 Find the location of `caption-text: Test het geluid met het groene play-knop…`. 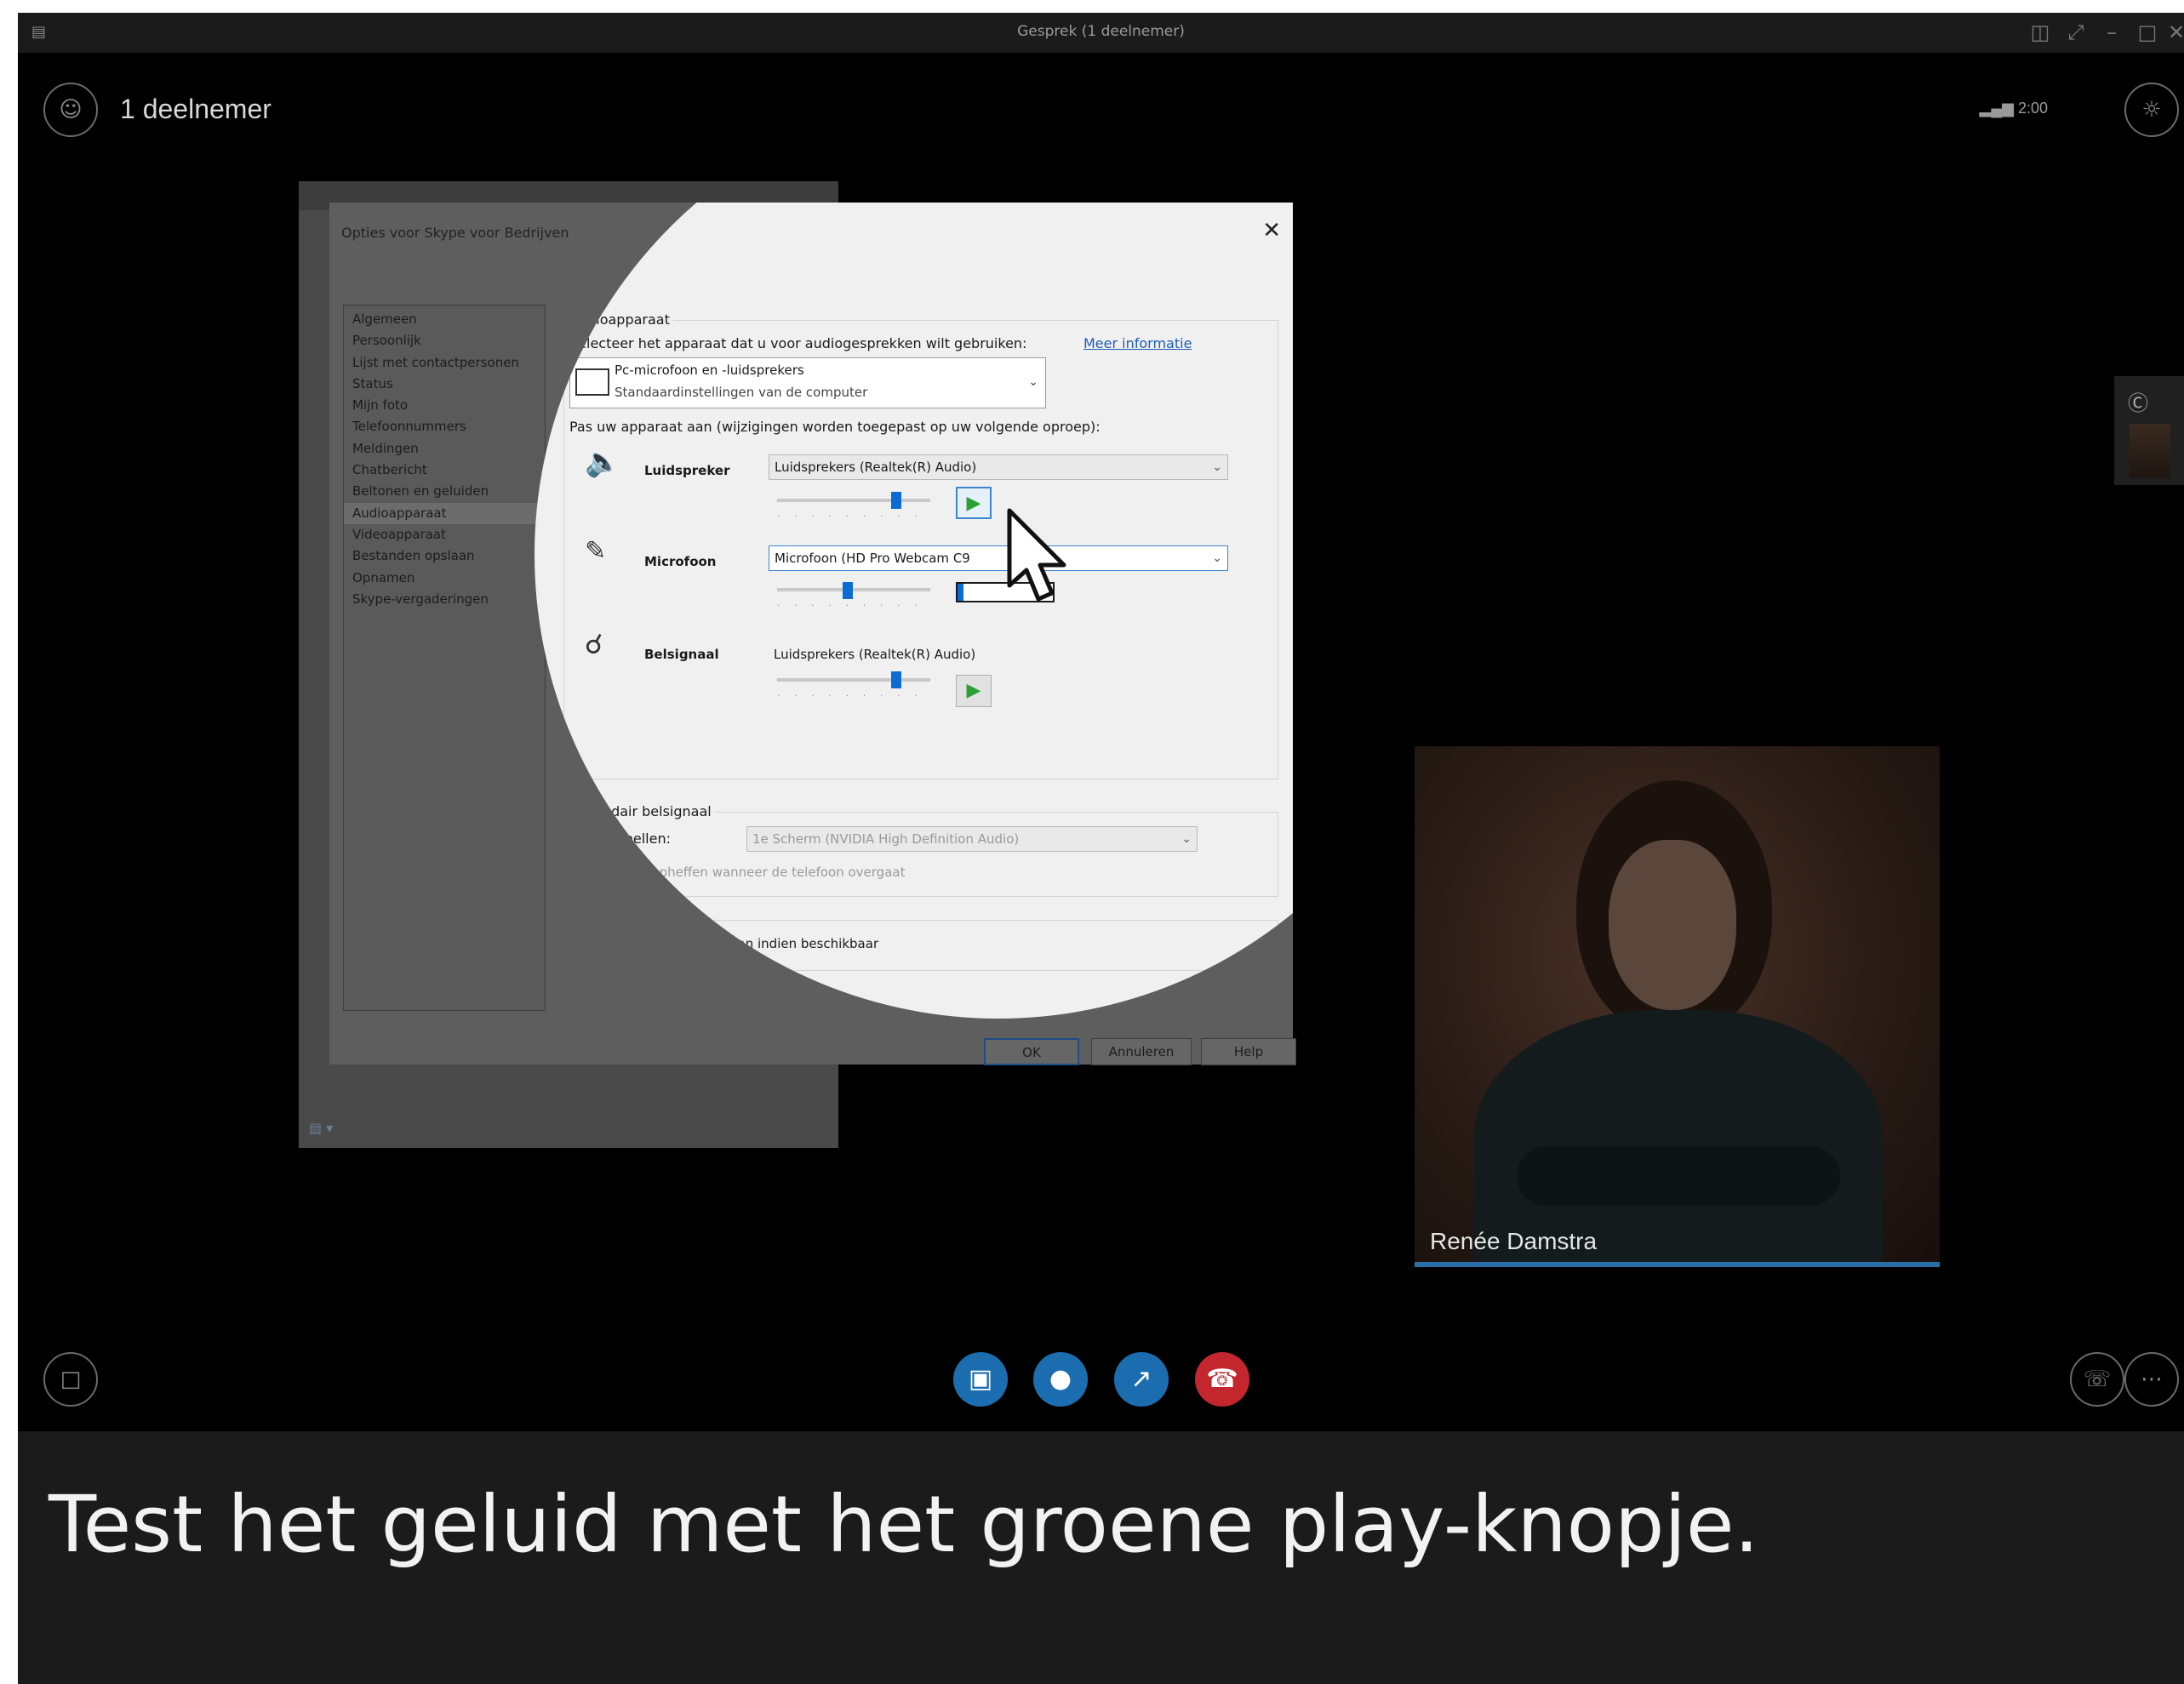

caption-text: Test het geluid met het groene play-knop… is located at coordinates (904, 1524).